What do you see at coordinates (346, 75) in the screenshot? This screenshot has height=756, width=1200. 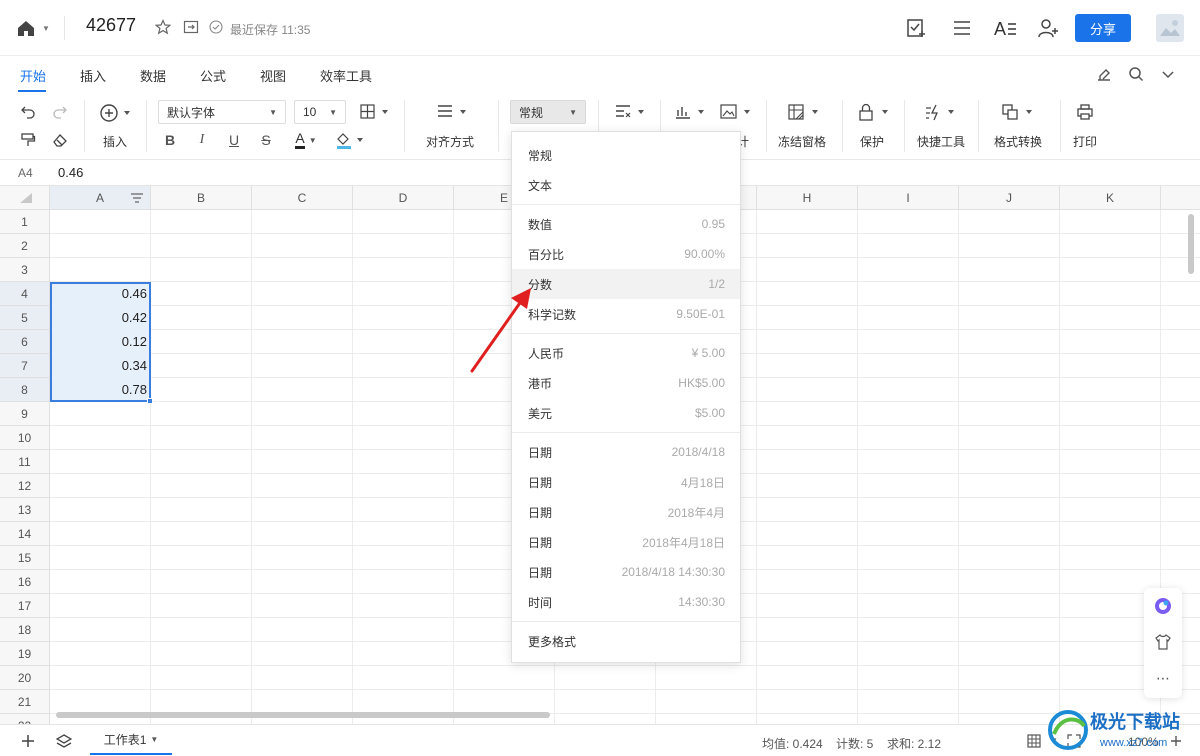 I see `tab-efficiency-tools: 效率工具` at bounding box center [346, 75].